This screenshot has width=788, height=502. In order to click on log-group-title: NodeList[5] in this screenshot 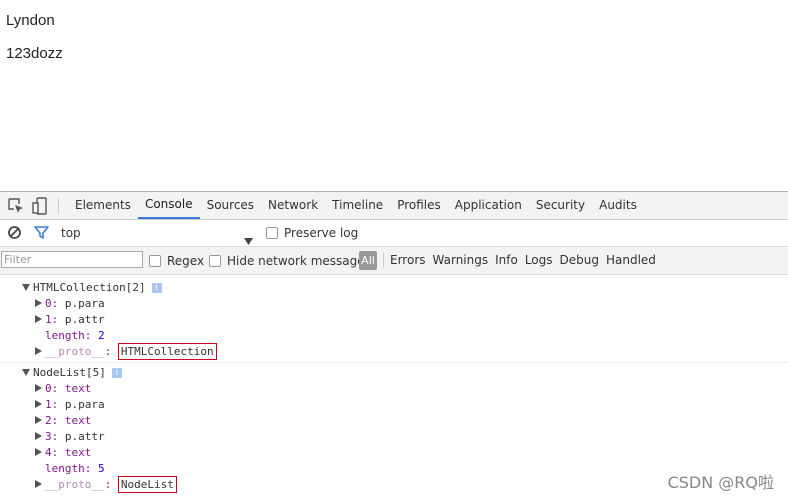, I will do `click(69, 372)`.